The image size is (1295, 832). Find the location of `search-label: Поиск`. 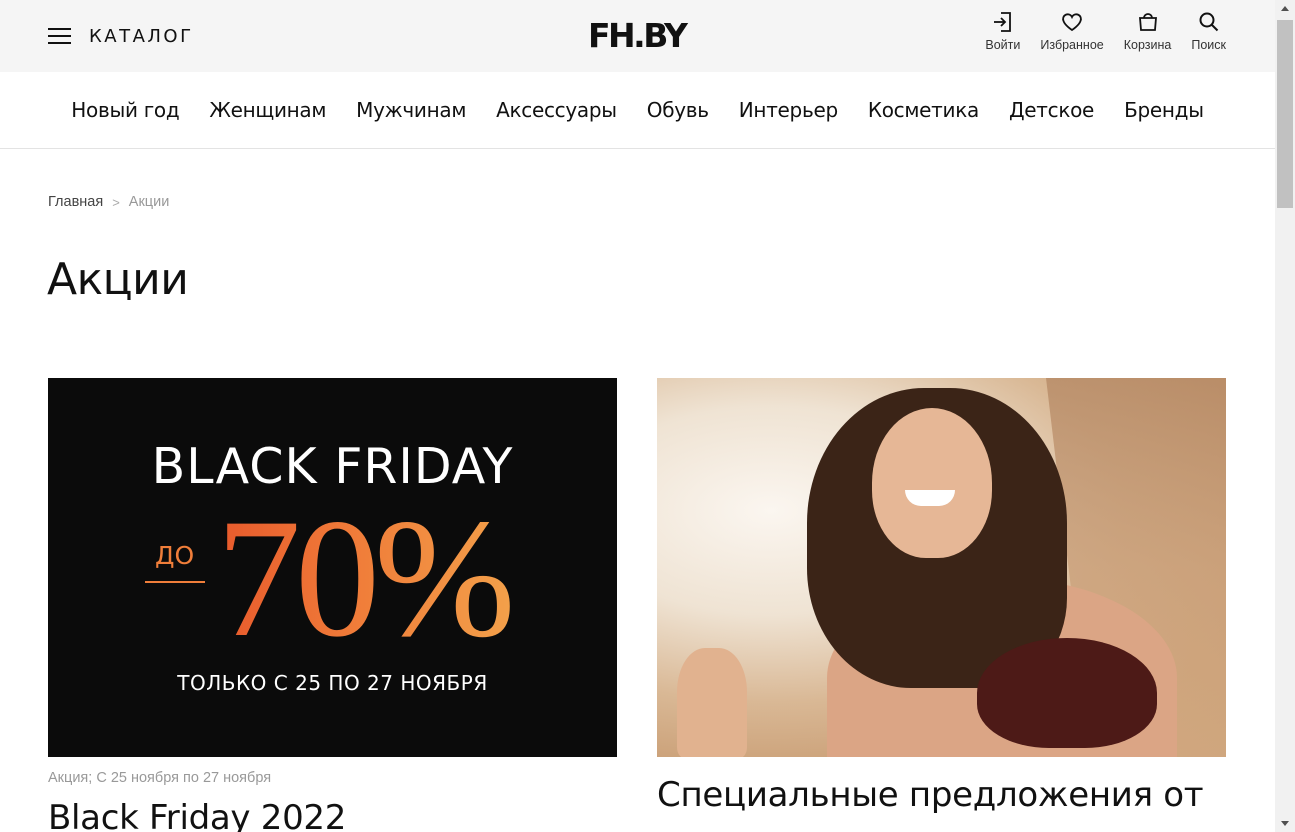

search-label: Поиск is located at coordinates (1208, 45).